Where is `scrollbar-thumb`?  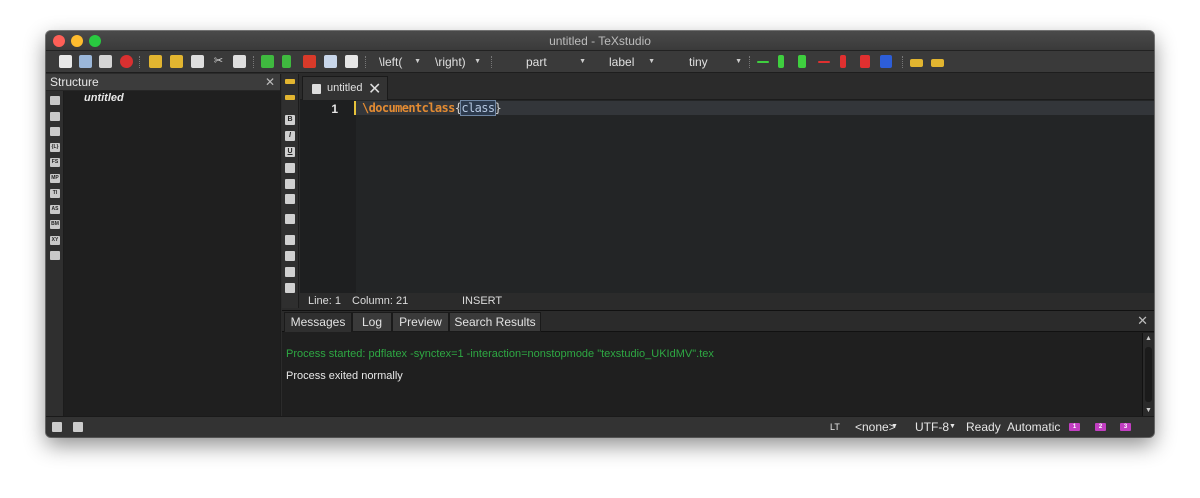
scrollbar-thumb is located at coordinates (1148, 374).